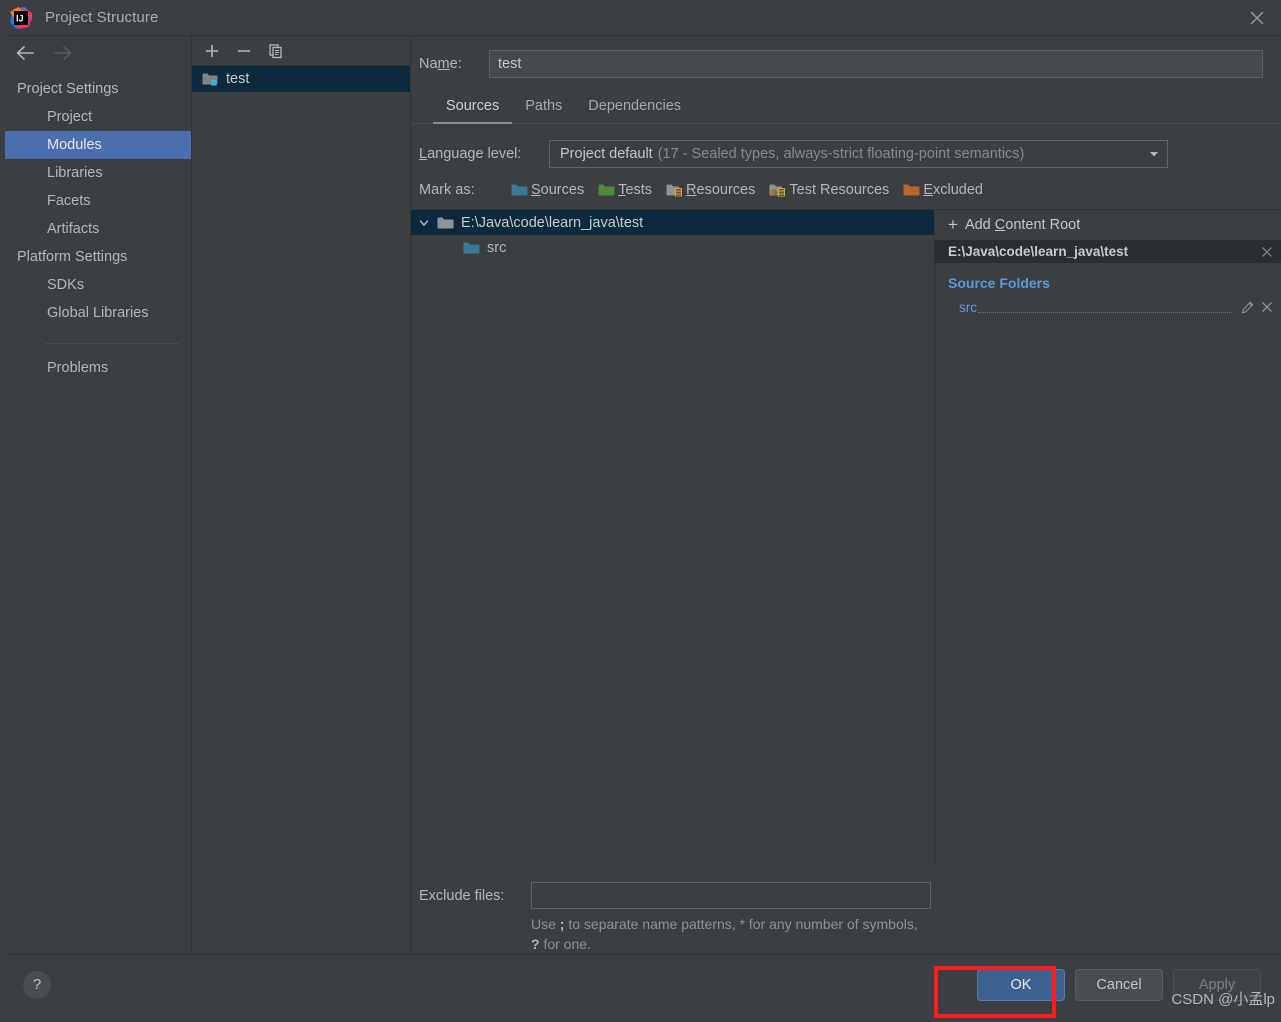 The height and width of the screenshot is (1022, 1281). I want to click on mark-as-excluded-label: Excluded, so click(953, 190).